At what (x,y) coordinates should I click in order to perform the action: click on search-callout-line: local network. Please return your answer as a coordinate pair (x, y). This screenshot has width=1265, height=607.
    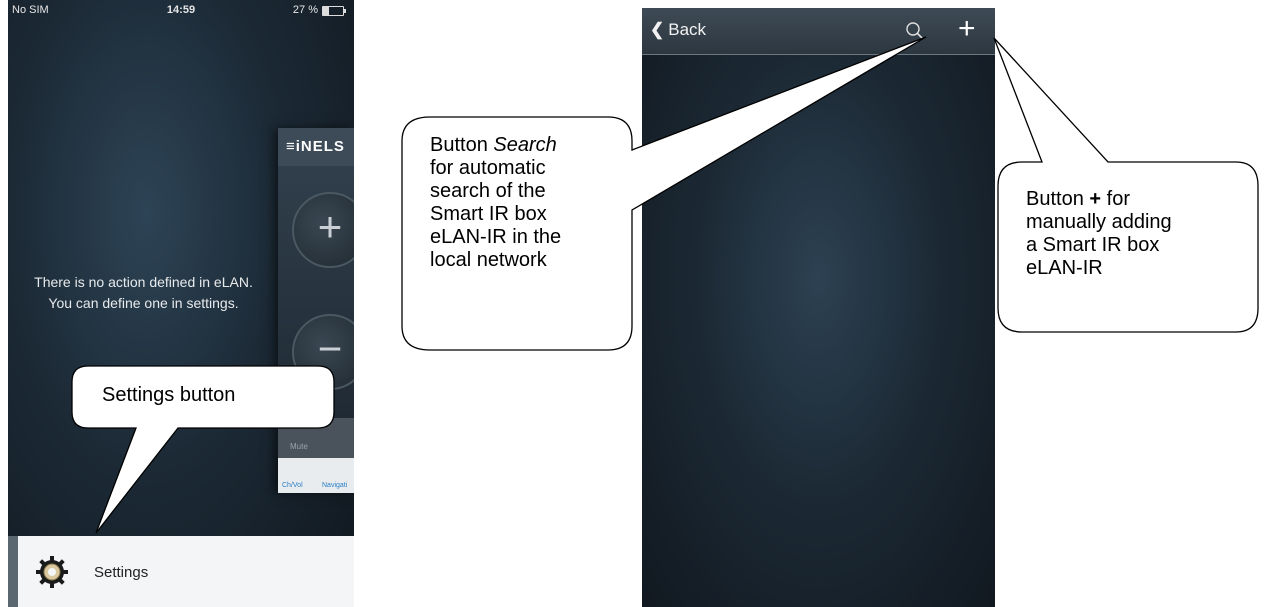
    Looking at the image, I should click on (488, 260).